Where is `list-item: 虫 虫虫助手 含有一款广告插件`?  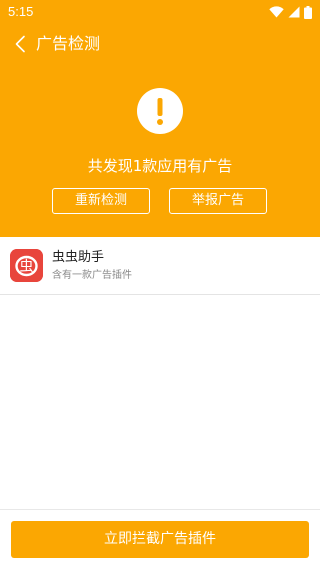 list-item: 虫 虫虫助手 含有一款广告插件 is located at coordinates (160, 266).